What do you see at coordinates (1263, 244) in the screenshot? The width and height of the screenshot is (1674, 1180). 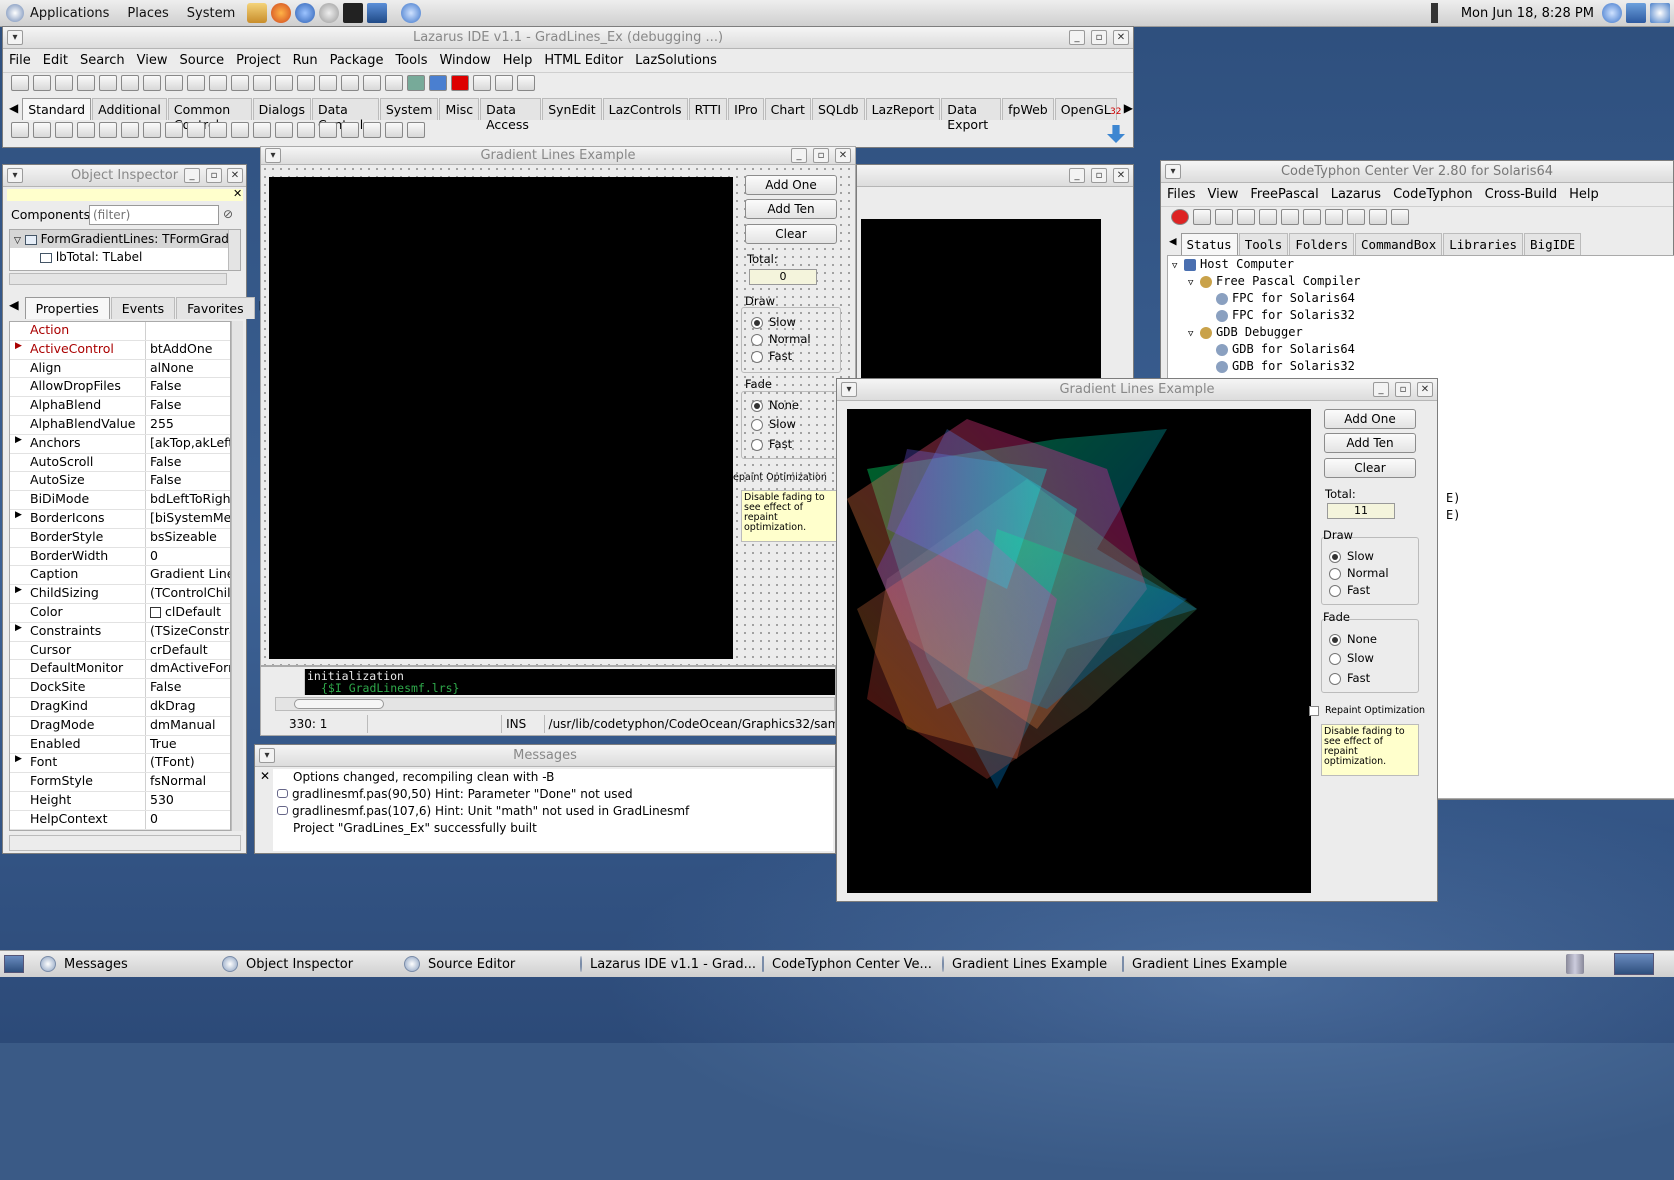 I see `ct-tab-tools: Tools` at bounding box center [1263, 244].